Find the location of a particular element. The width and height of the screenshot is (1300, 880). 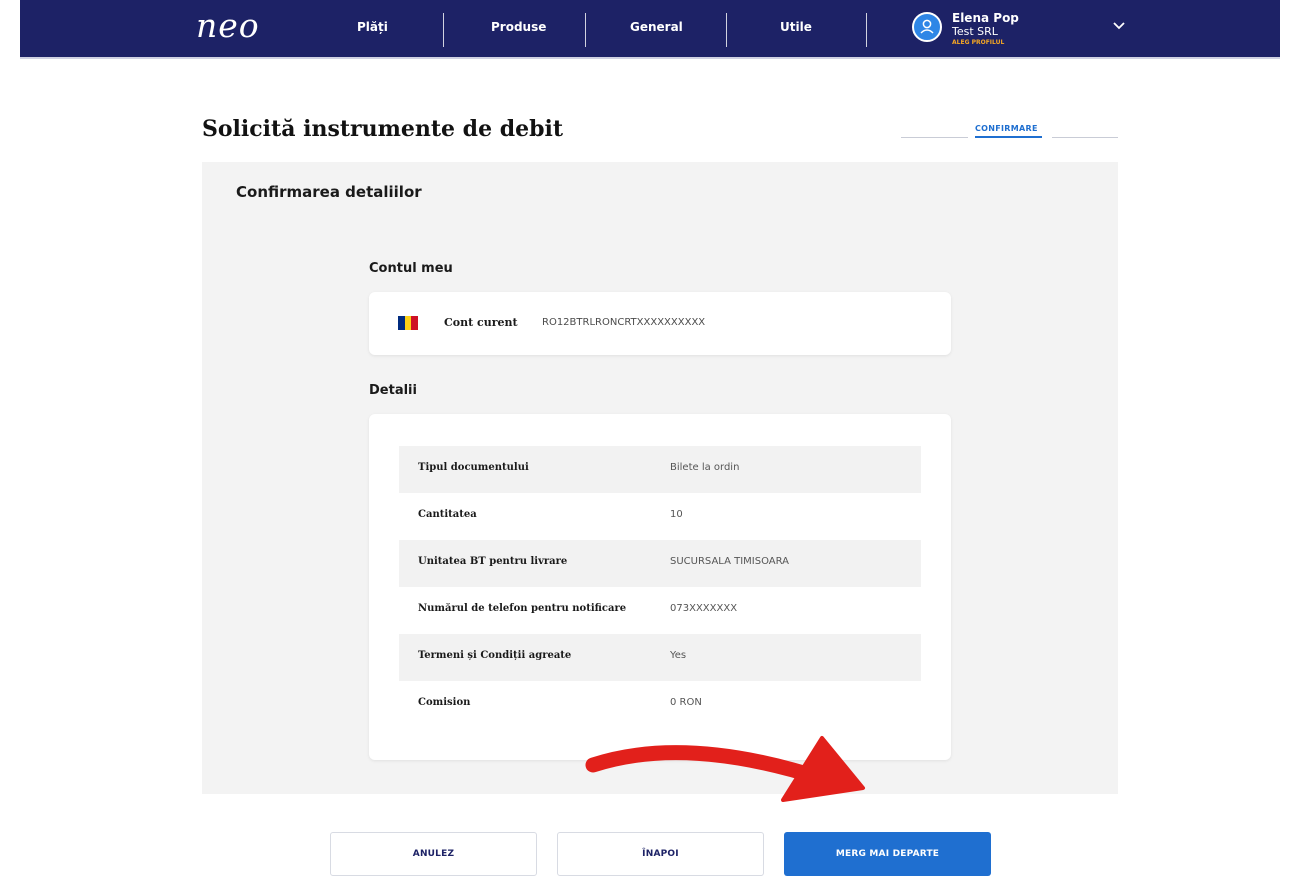

row-label: Termeni și Condiții agreate is located at coordinates (495, 655).